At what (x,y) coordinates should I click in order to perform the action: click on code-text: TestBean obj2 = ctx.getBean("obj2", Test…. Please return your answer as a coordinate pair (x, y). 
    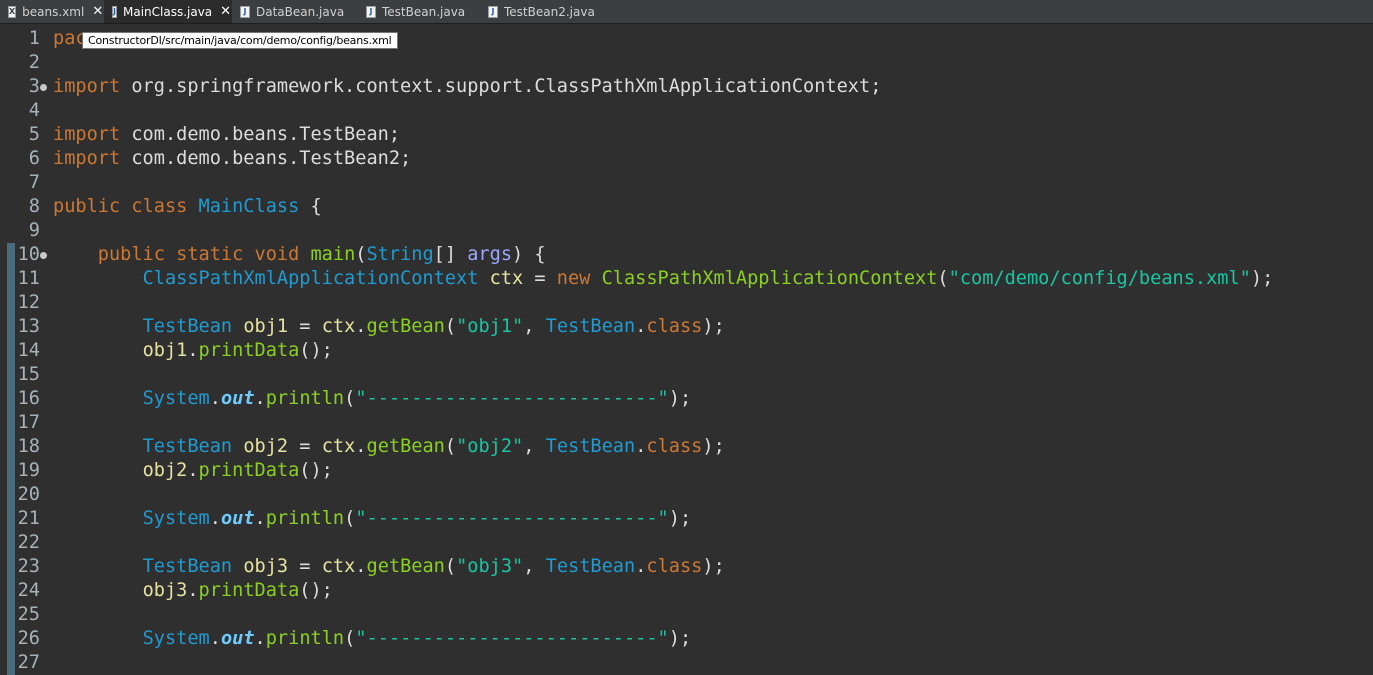
    Looking at the image, I should click on (389, 447).